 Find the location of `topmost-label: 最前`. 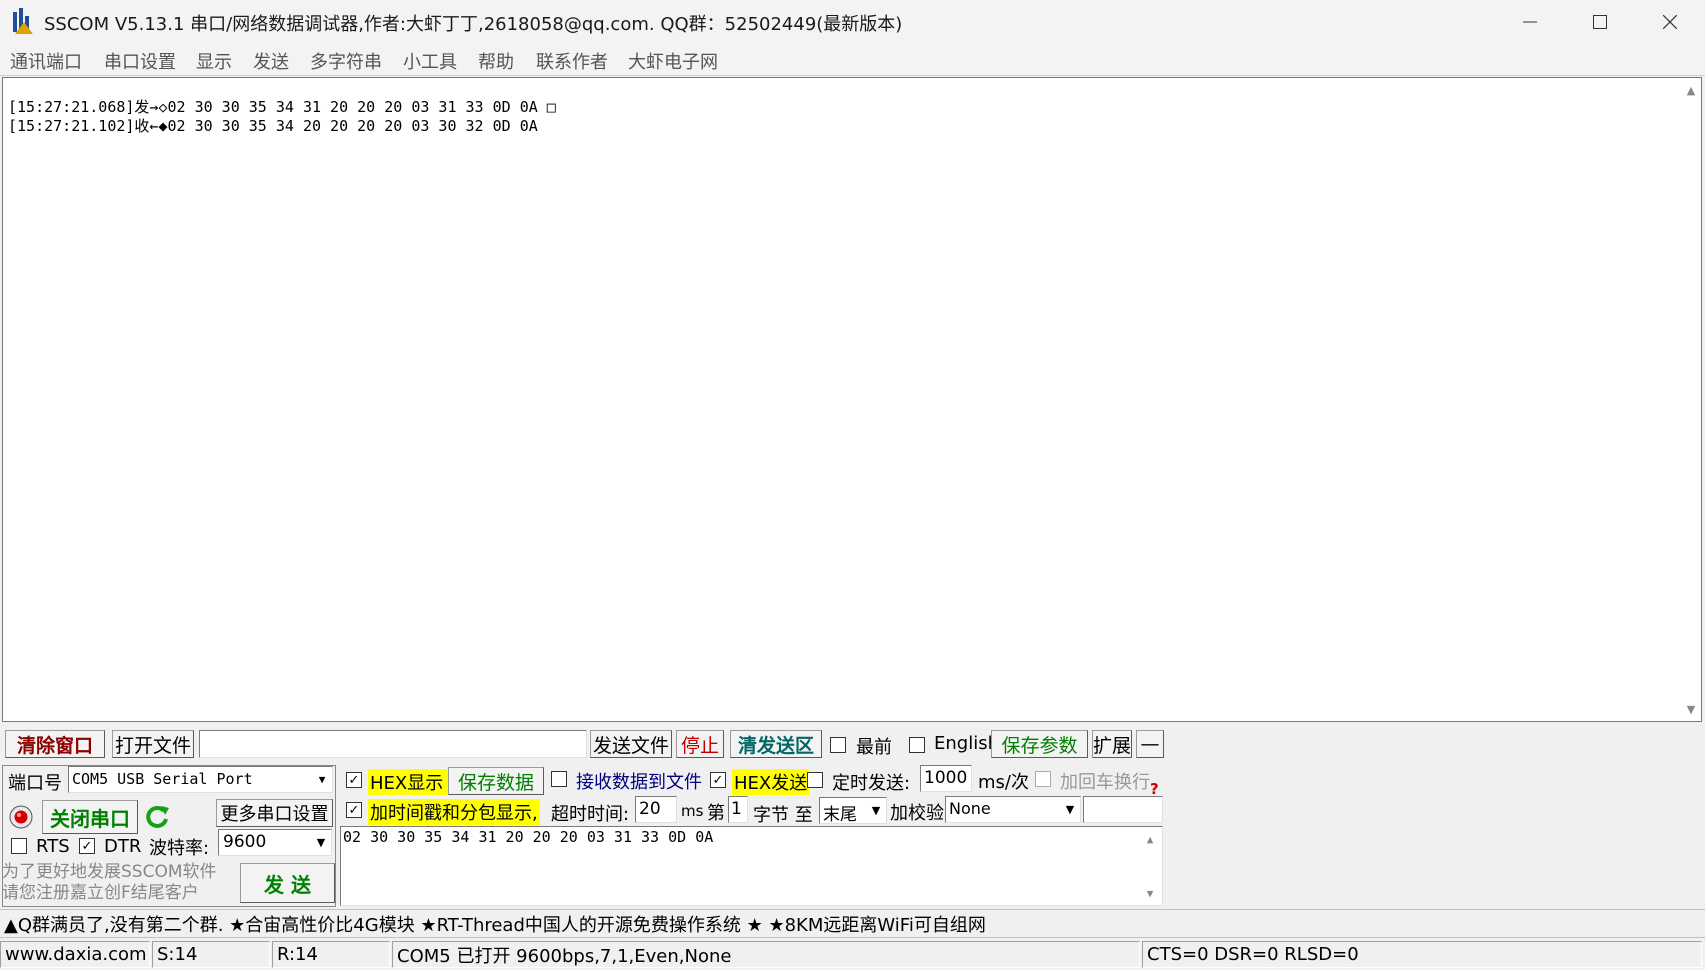

topmost-label: 最前 is located at coordinates (874, 747).